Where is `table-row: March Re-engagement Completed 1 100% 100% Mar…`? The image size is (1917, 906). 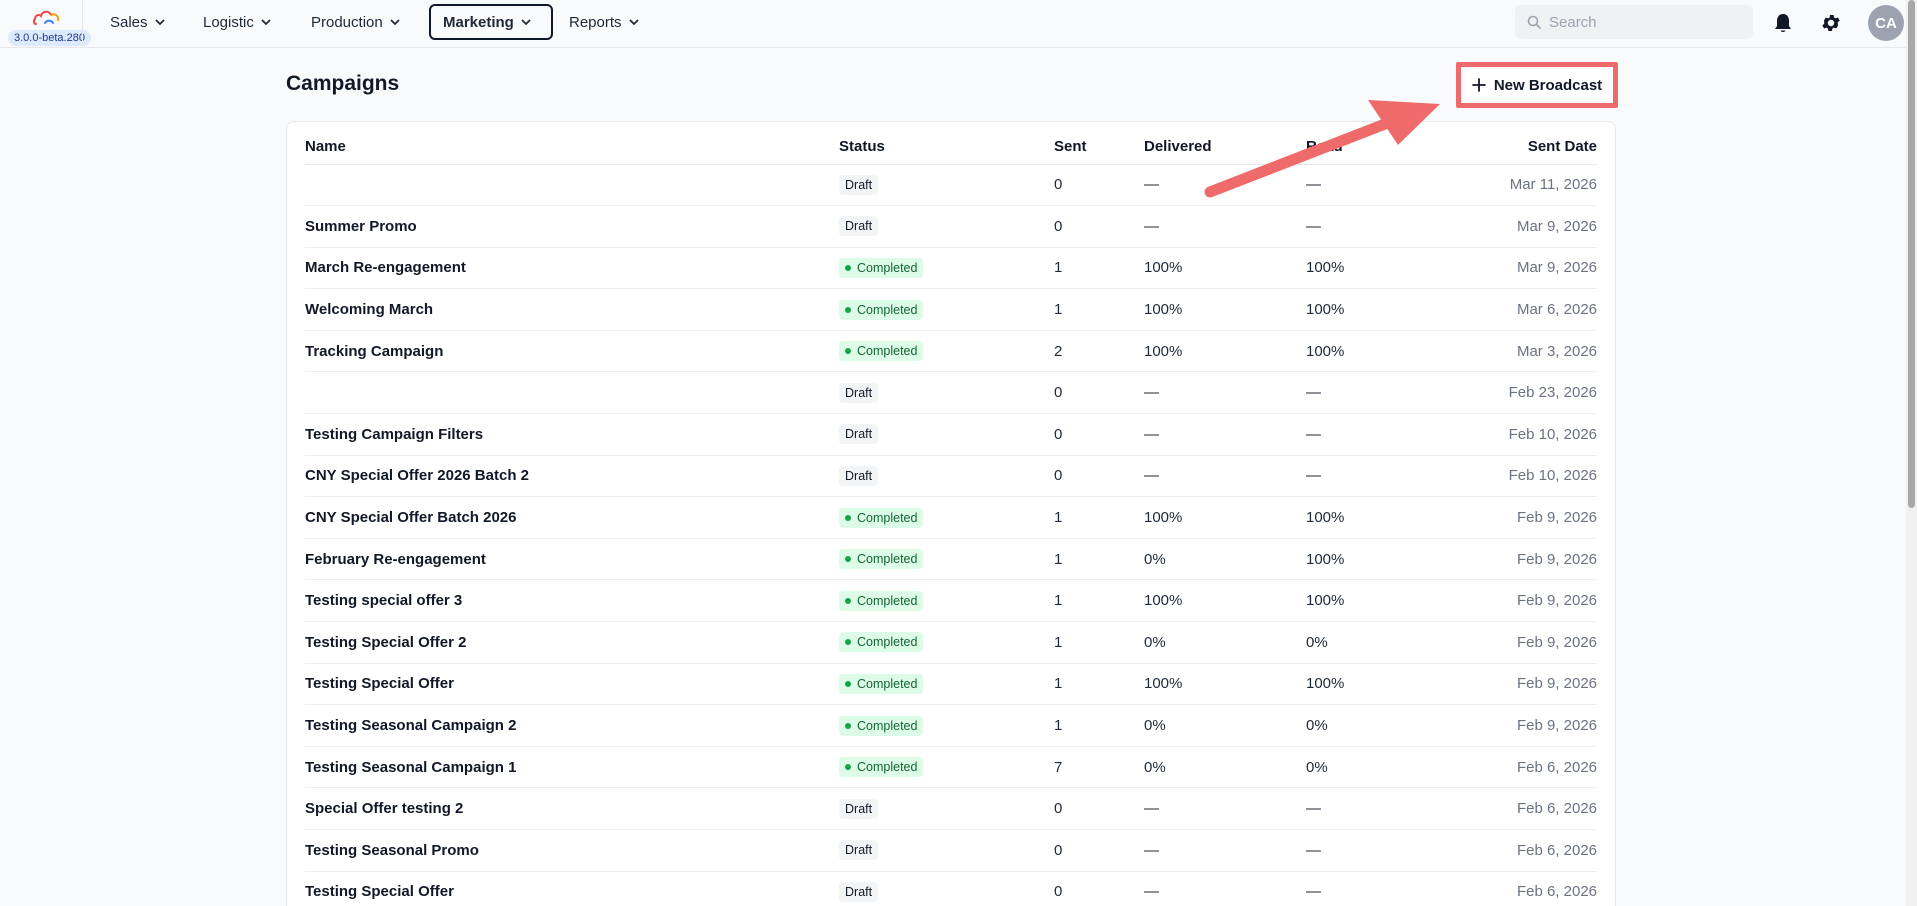
table-row: March Re-engagement Completed 1 100% 100% Mar… is located at coordinates (951, 268).